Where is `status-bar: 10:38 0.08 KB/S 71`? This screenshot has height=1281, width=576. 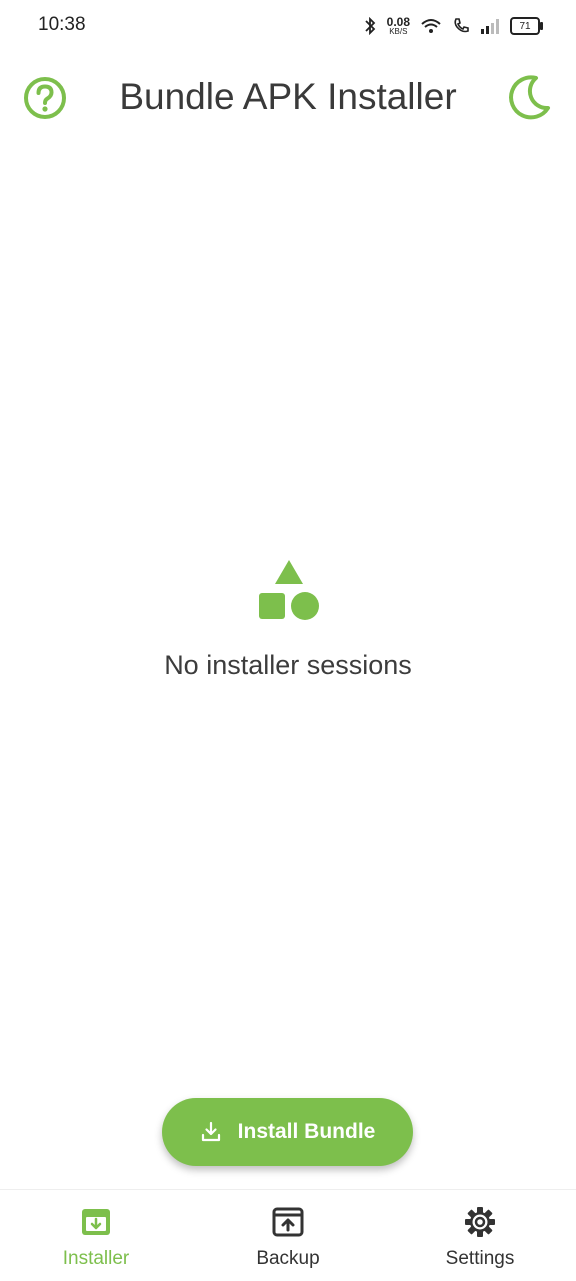
status-bar: 10:38 0.08 KB/S 71 is located at coordinates (288, 26).